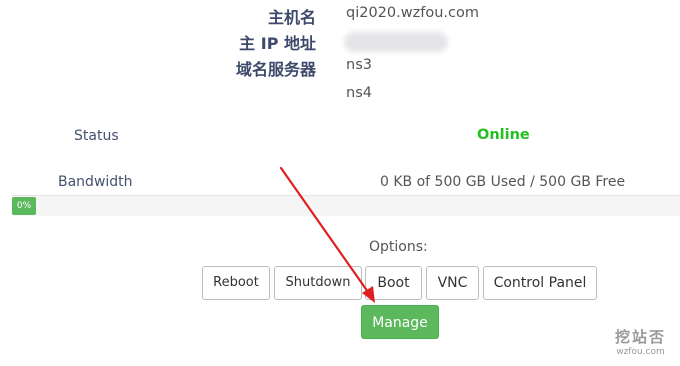  Describe the element at coordinates (398, 247) in the screenshot. I see `options-label: Options:` at that location.